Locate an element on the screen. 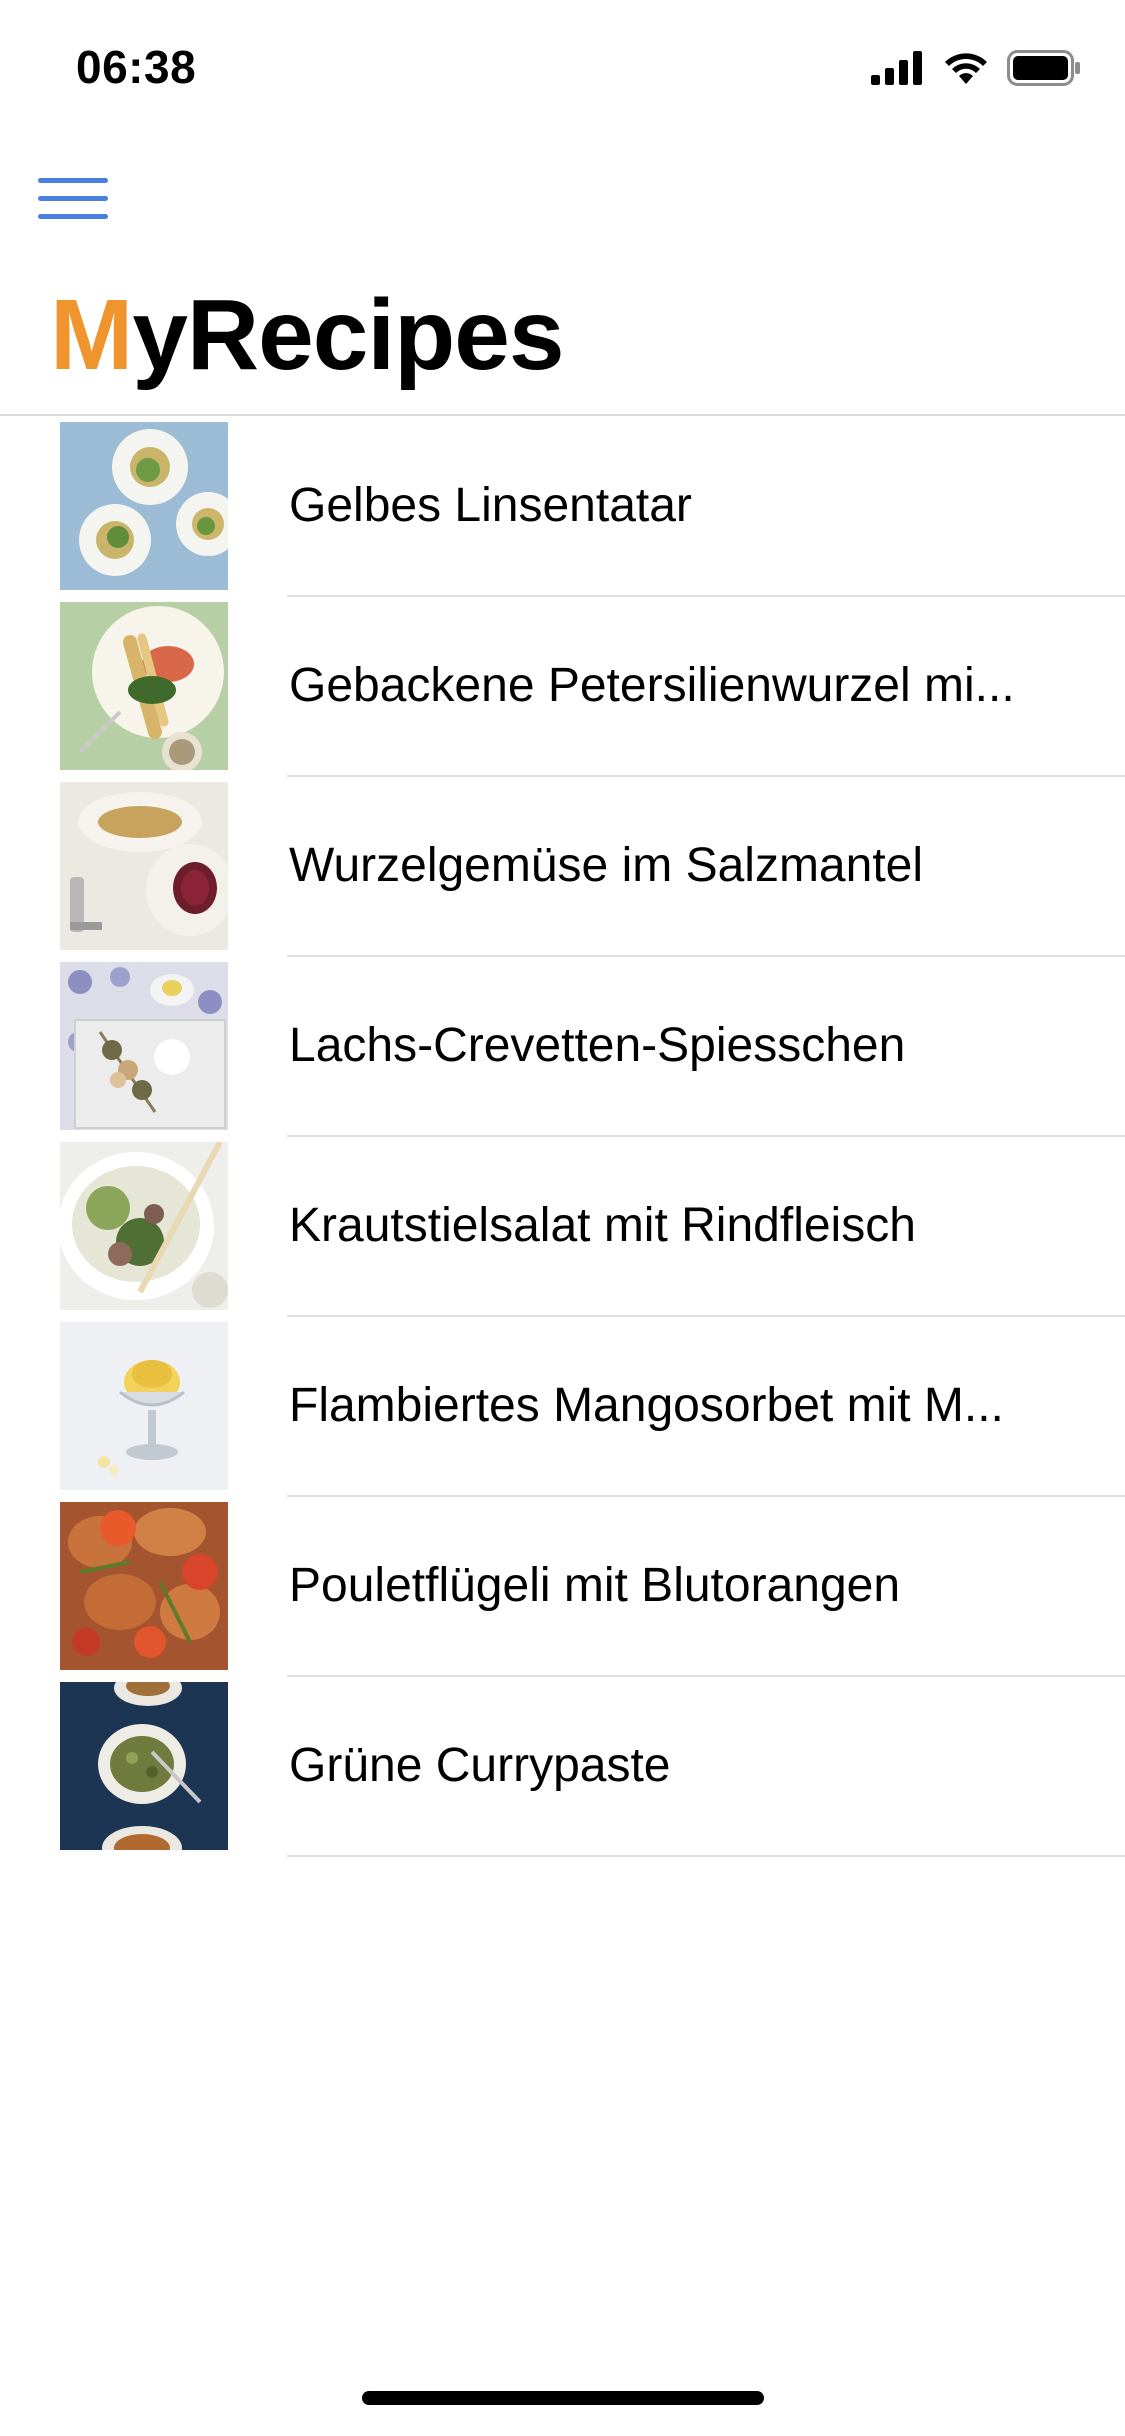 The height and width of the screenshot is (2436, 1125). recipe-title: Wurzelgemüse im Salzmantel is located at coordinates (606, 865).